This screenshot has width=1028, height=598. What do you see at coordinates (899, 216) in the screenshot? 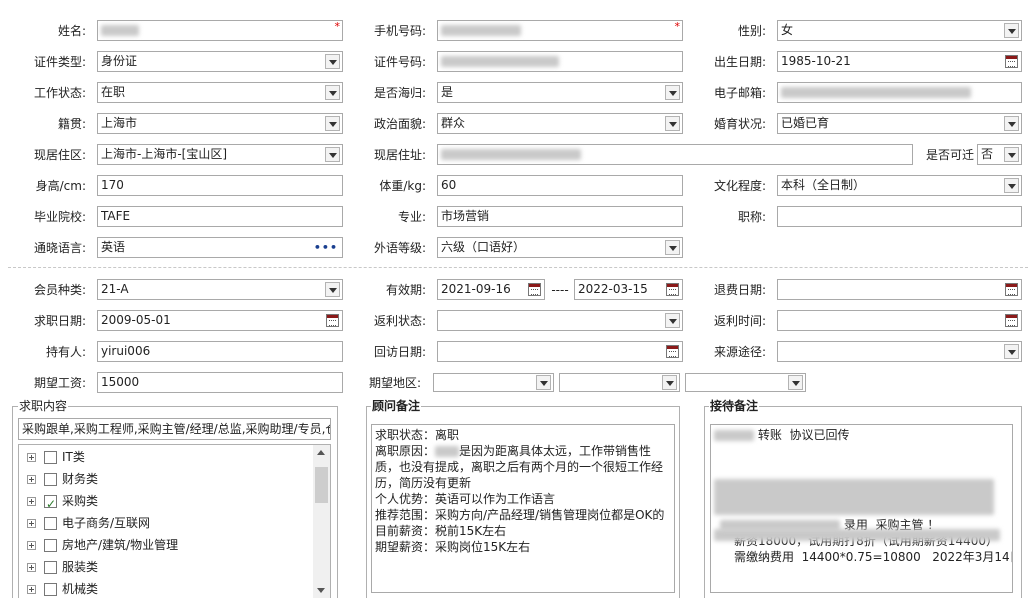
I see `job-title-input` at bounding box center [899, 216].